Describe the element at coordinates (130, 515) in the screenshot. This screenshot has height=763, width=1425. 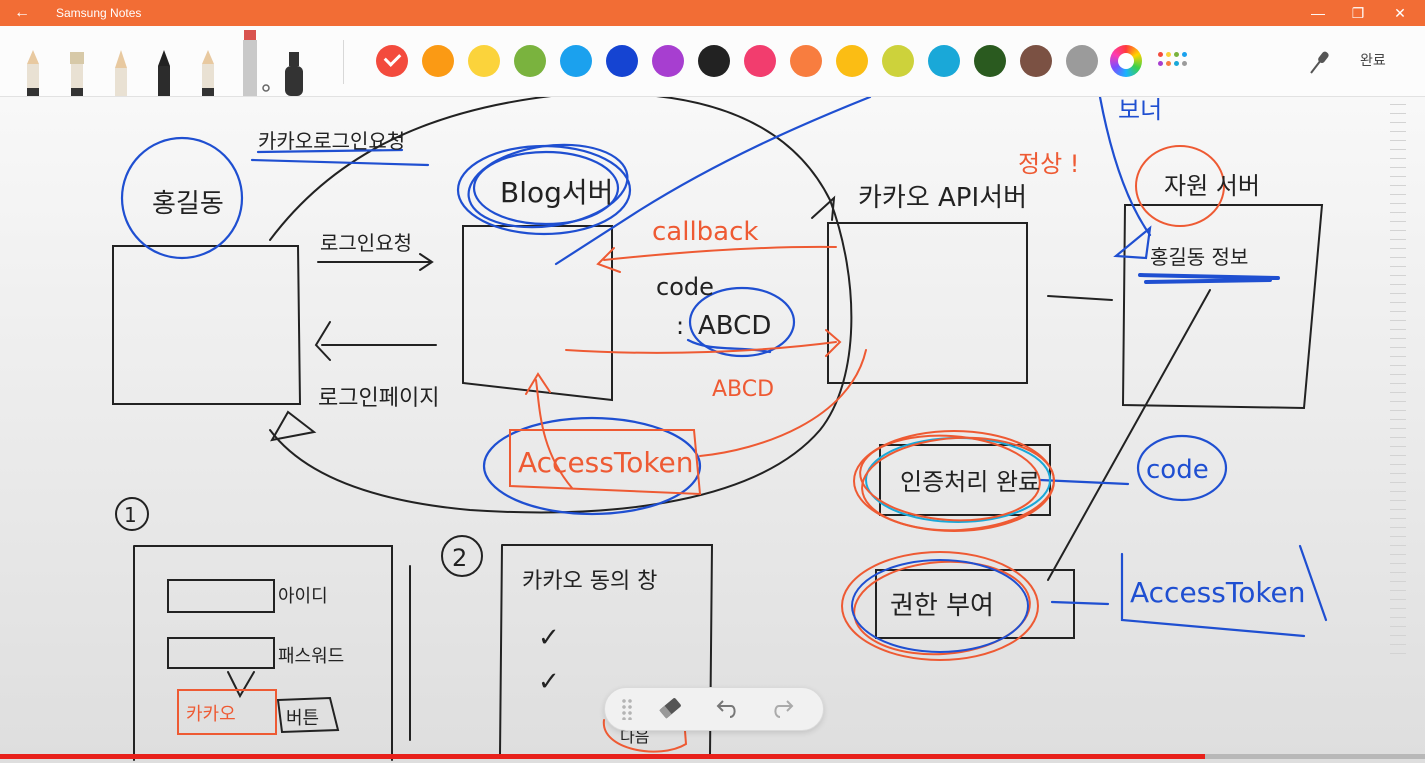
I see `step1-text: 1` at that location.